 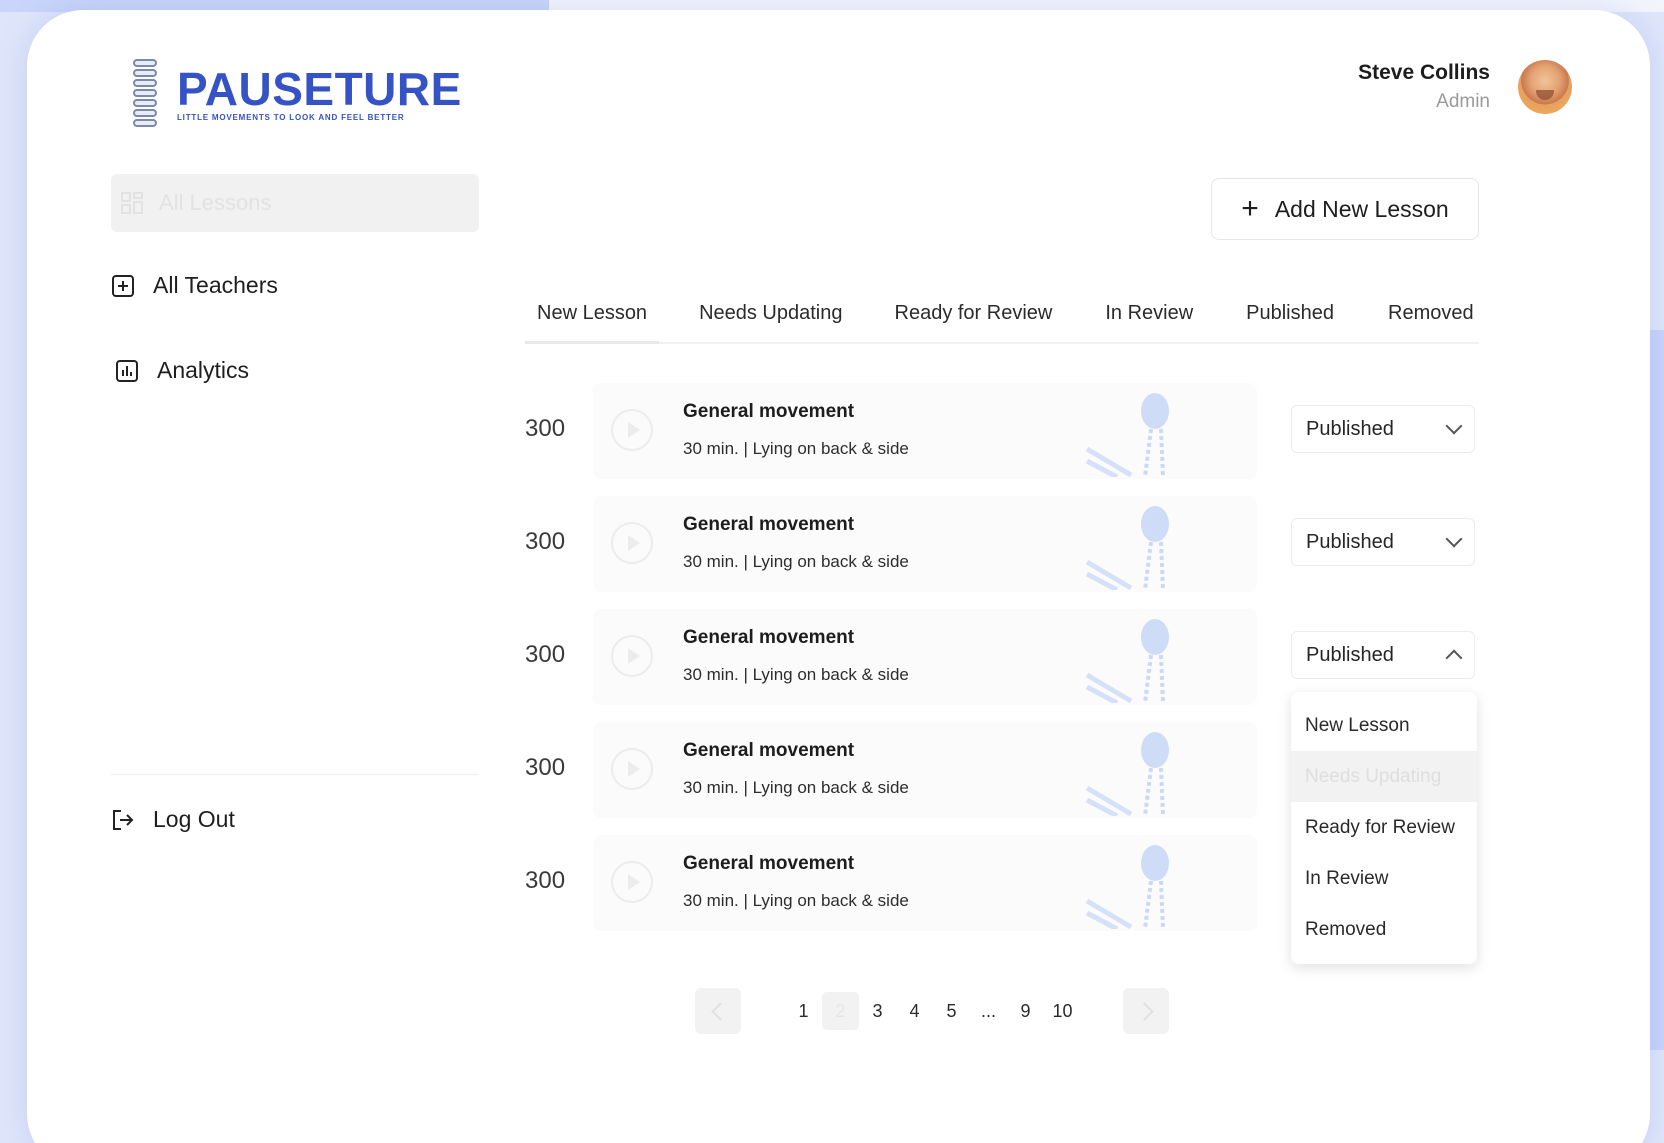 I want to click on sidebar-item-all-teachers: All Teachers, so click(x=194, y=285).